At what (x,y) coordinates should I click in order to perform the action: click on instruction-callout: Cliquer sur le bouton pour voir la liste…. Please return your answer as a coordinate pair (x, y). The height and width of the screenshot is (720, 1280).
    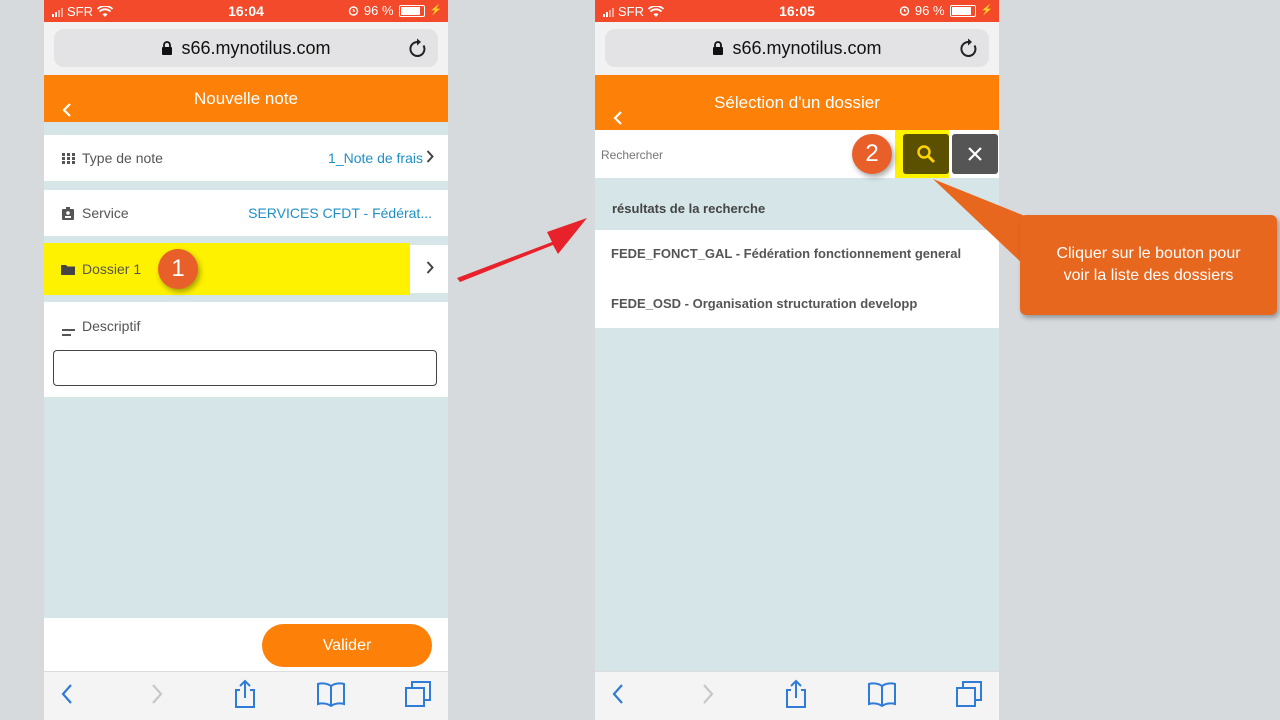
    Looking at the image, I should click on (1148, 265).